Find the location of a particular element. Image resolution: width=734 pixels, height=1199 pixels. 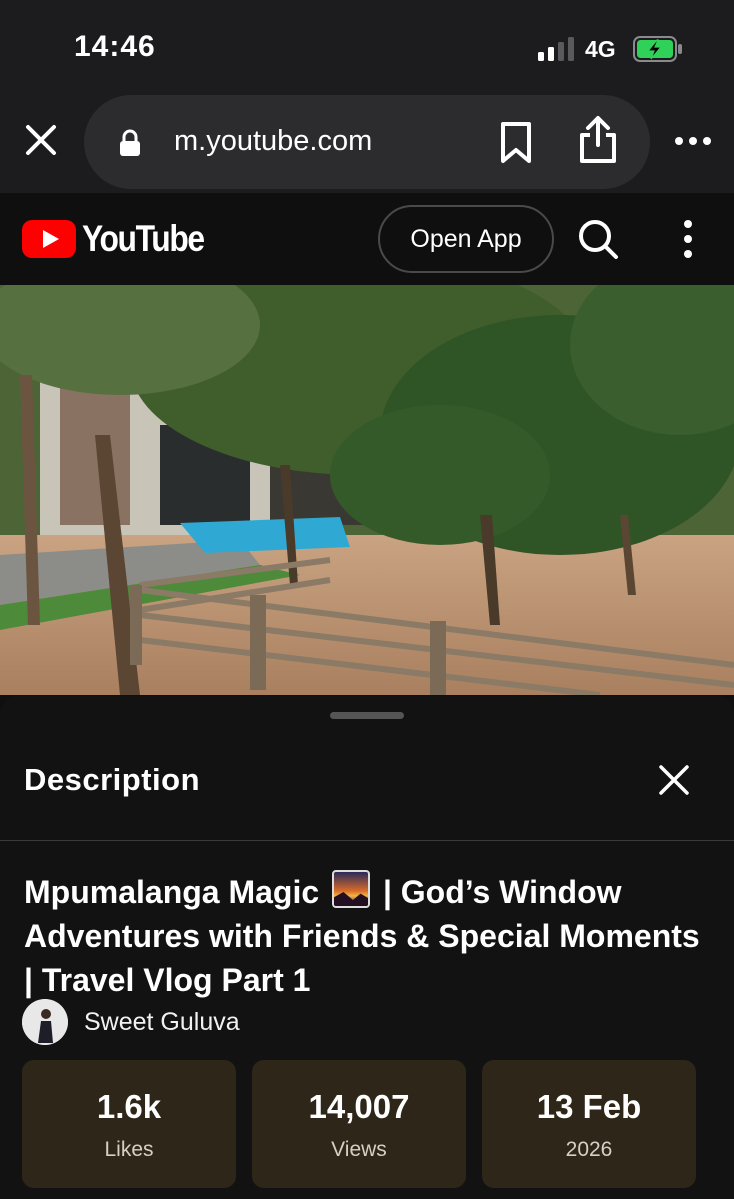

divider is located at coordinates (367, 840).